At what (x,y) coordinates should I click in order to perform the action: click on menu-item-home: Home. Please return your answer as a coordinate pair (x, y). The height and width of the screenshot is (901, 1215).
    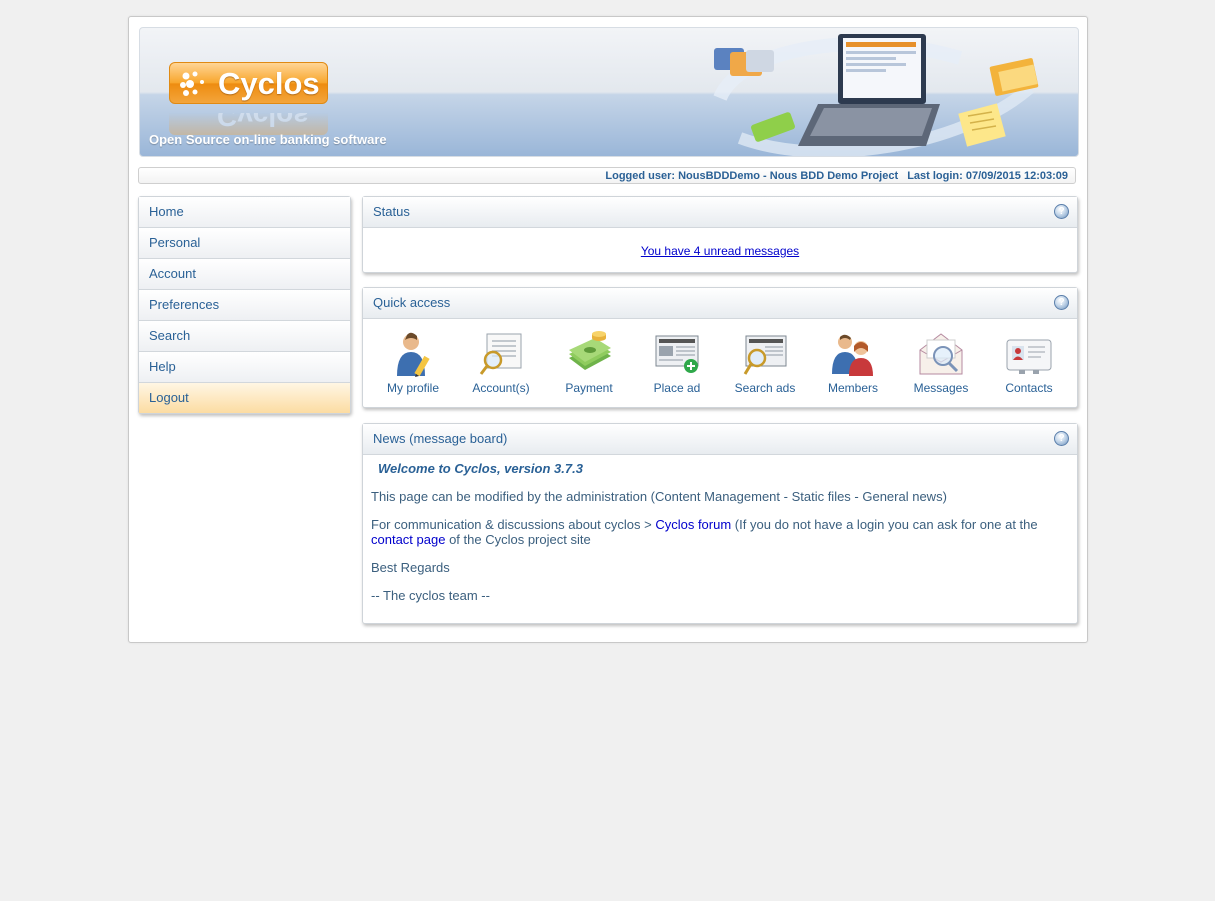
    Looking at the image, I should click on (244, 212).